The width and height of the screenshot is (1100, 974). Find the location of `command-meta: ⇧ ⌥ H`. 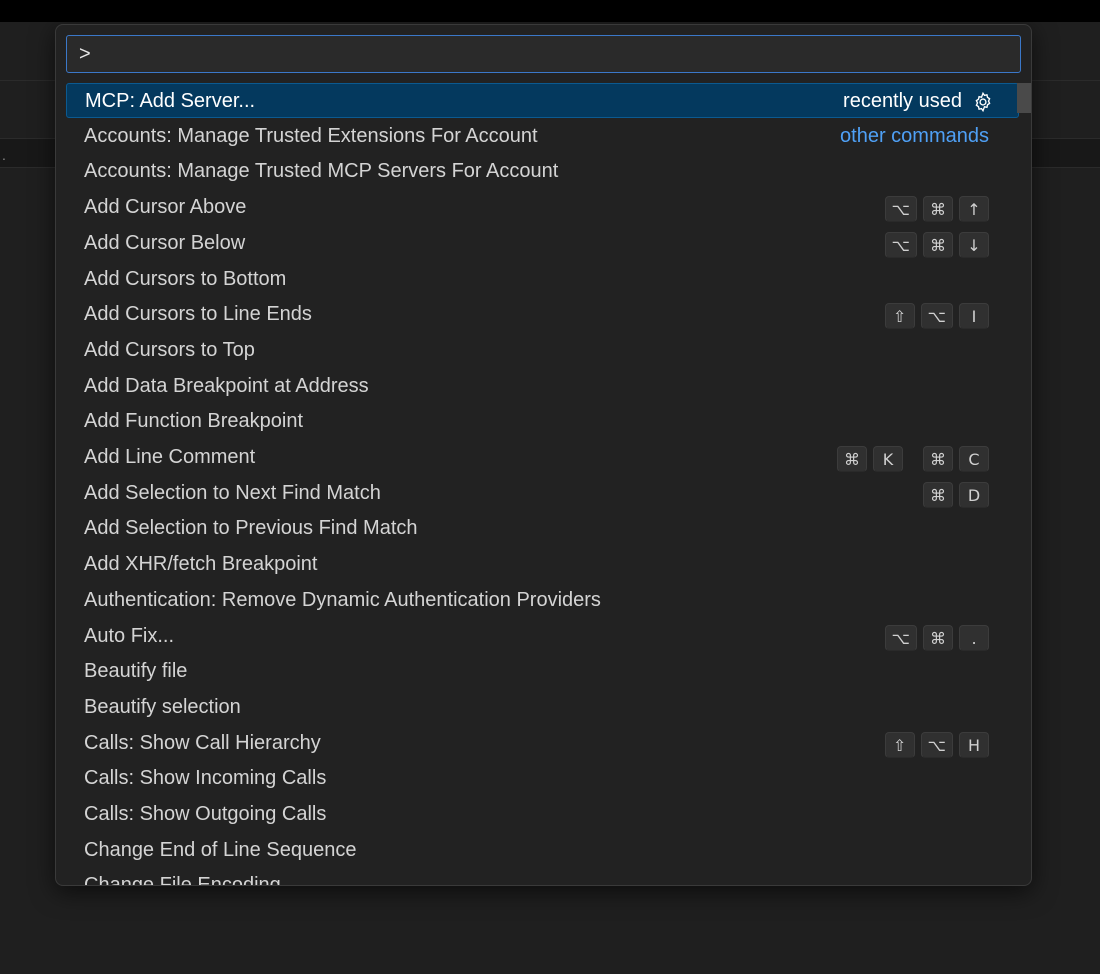

command-meta: ⇧ ⌥ H is located at coordinates (936, 745).